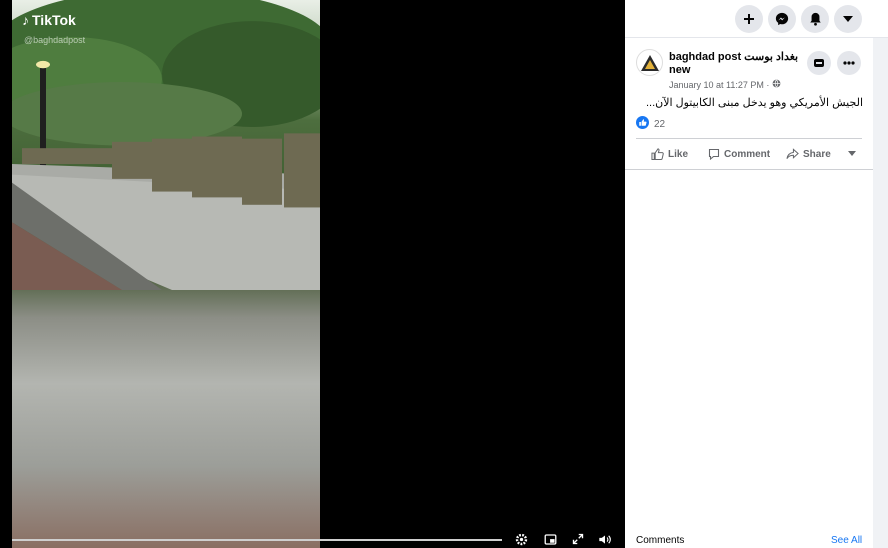 Image resolution: width=888 pixels, height=548 pixels. Describe the element at coordinates (714, 154) in the screenshot. I see `comment-icon` at that location.